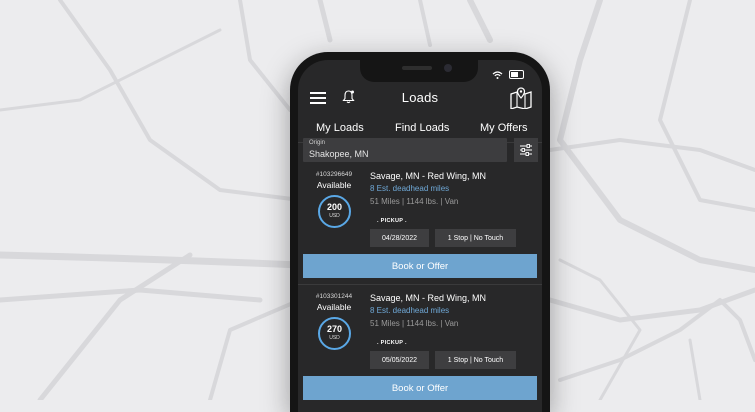 The width and height of the screenshot is (755, 412). I want to click on filter-button, so click(526, 150).